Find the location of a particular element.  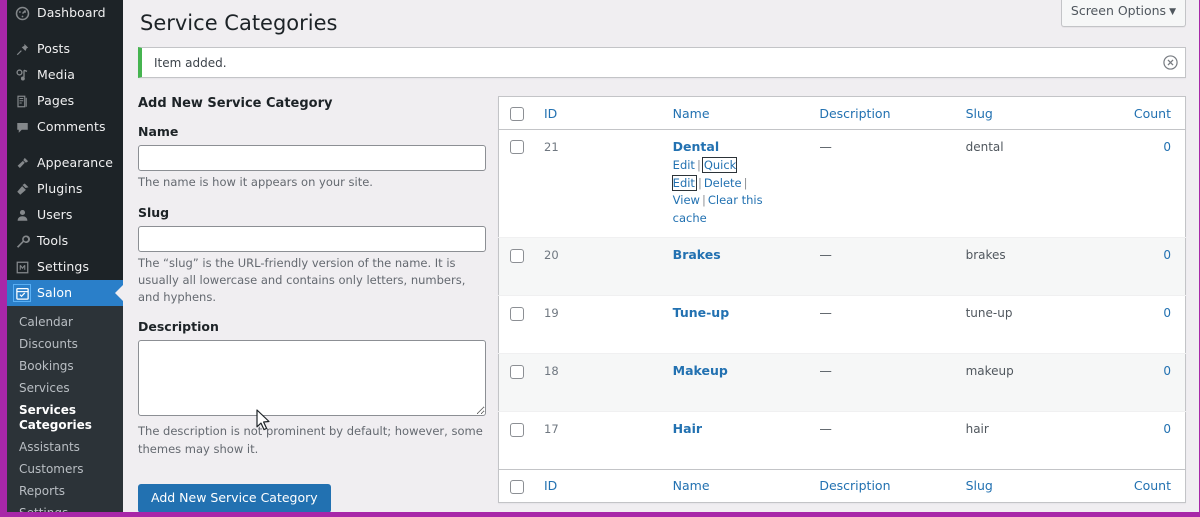

sidebar-item-tools: Tools is located at coordinates (65, 241).